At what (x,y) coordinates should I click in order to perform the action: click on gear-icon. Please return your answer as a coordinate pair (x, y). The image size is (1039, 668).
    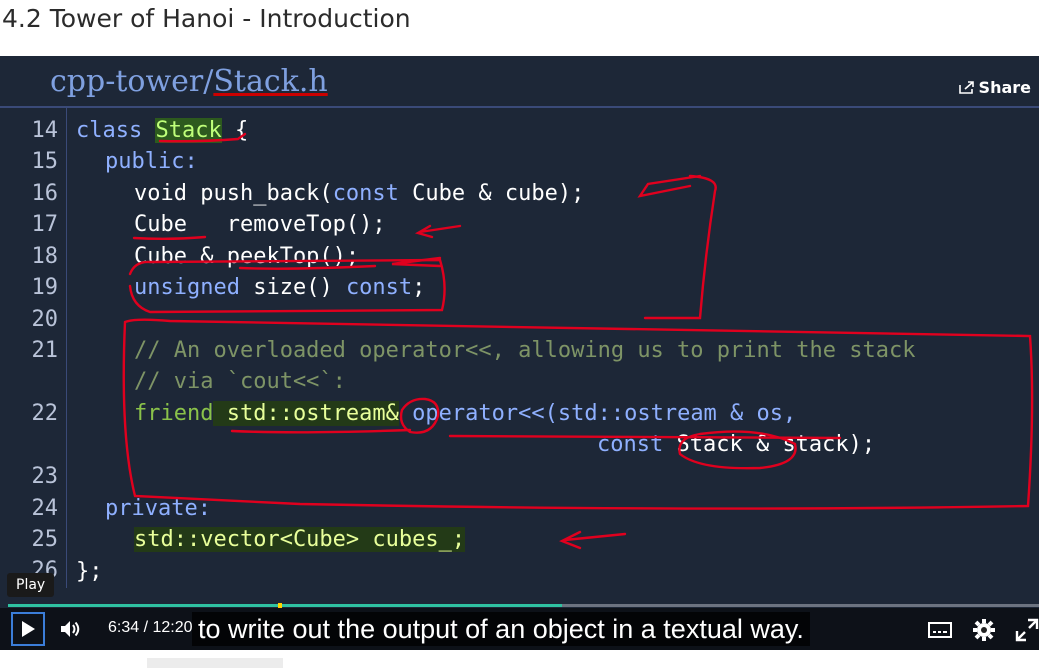
    Looking at the image, I should click on (984, 630).